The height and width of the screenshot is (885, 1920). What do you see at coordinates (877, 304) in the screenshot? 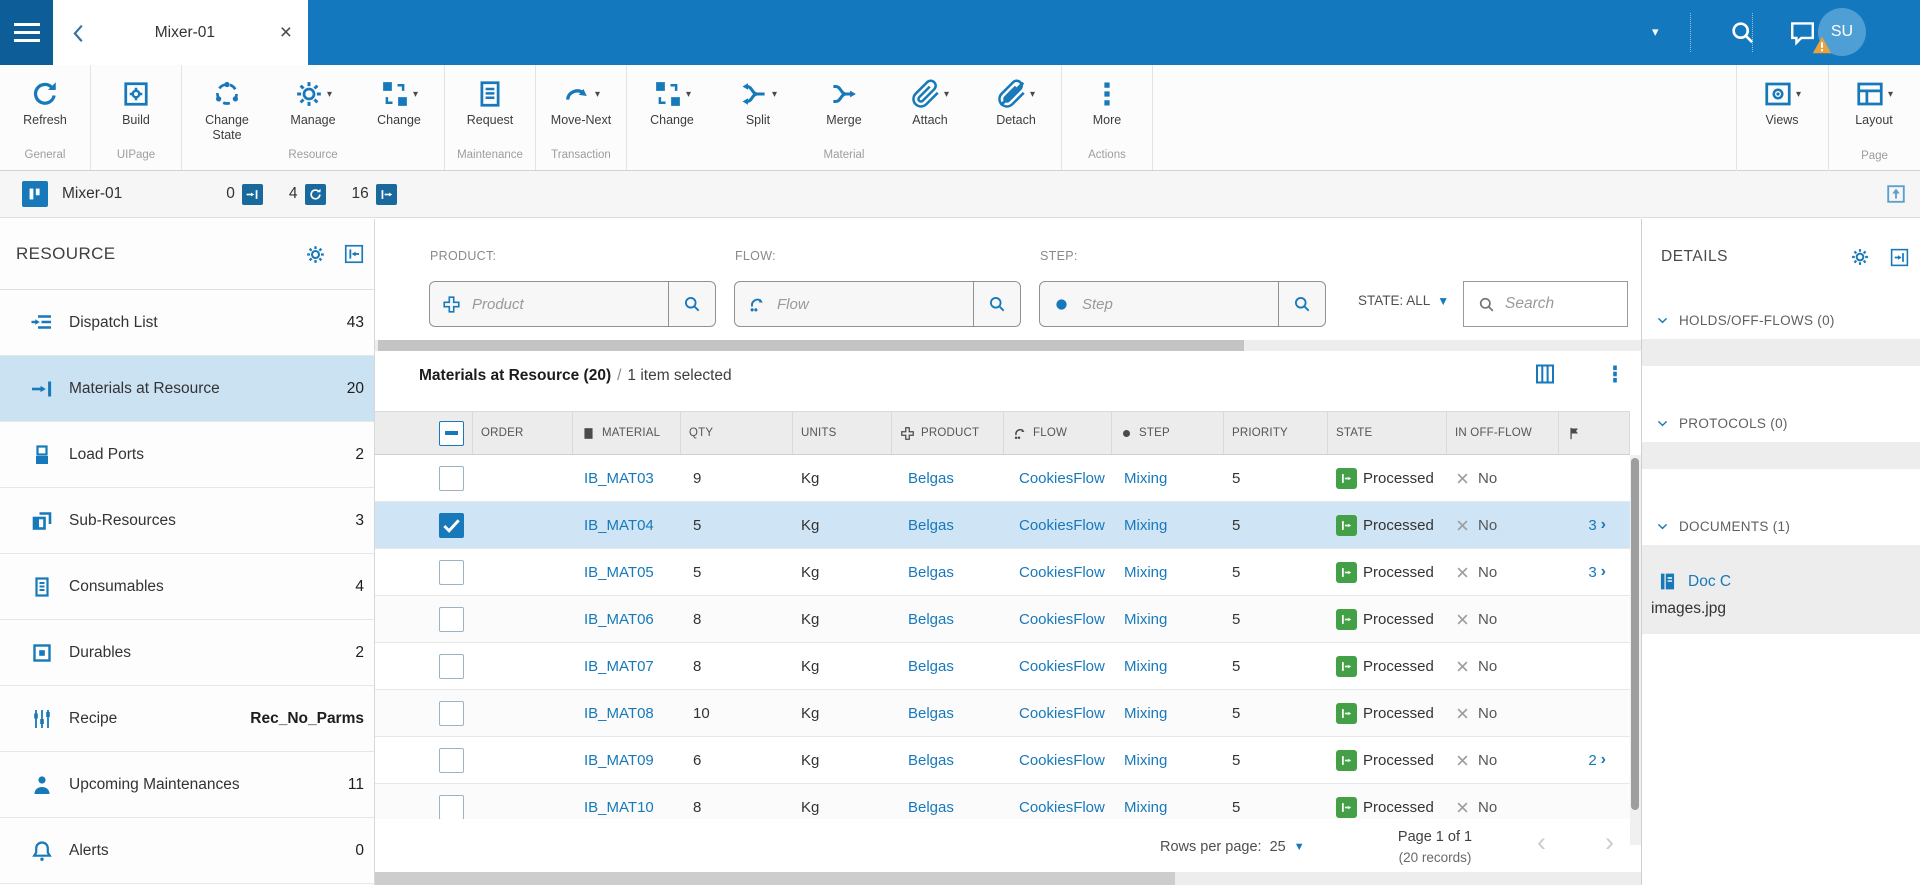
I see `flow-filter-input: Flow` at bounding box center [877, 304].